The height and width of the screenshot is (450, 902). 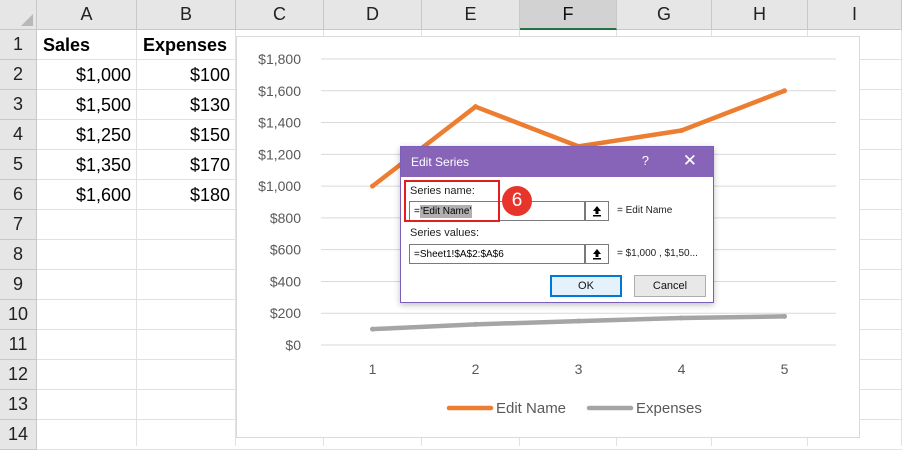 What do you see at coordinates (18, 45) in the screenshot?
I see `row-header-1: 1` at bounding box center [18, 45].